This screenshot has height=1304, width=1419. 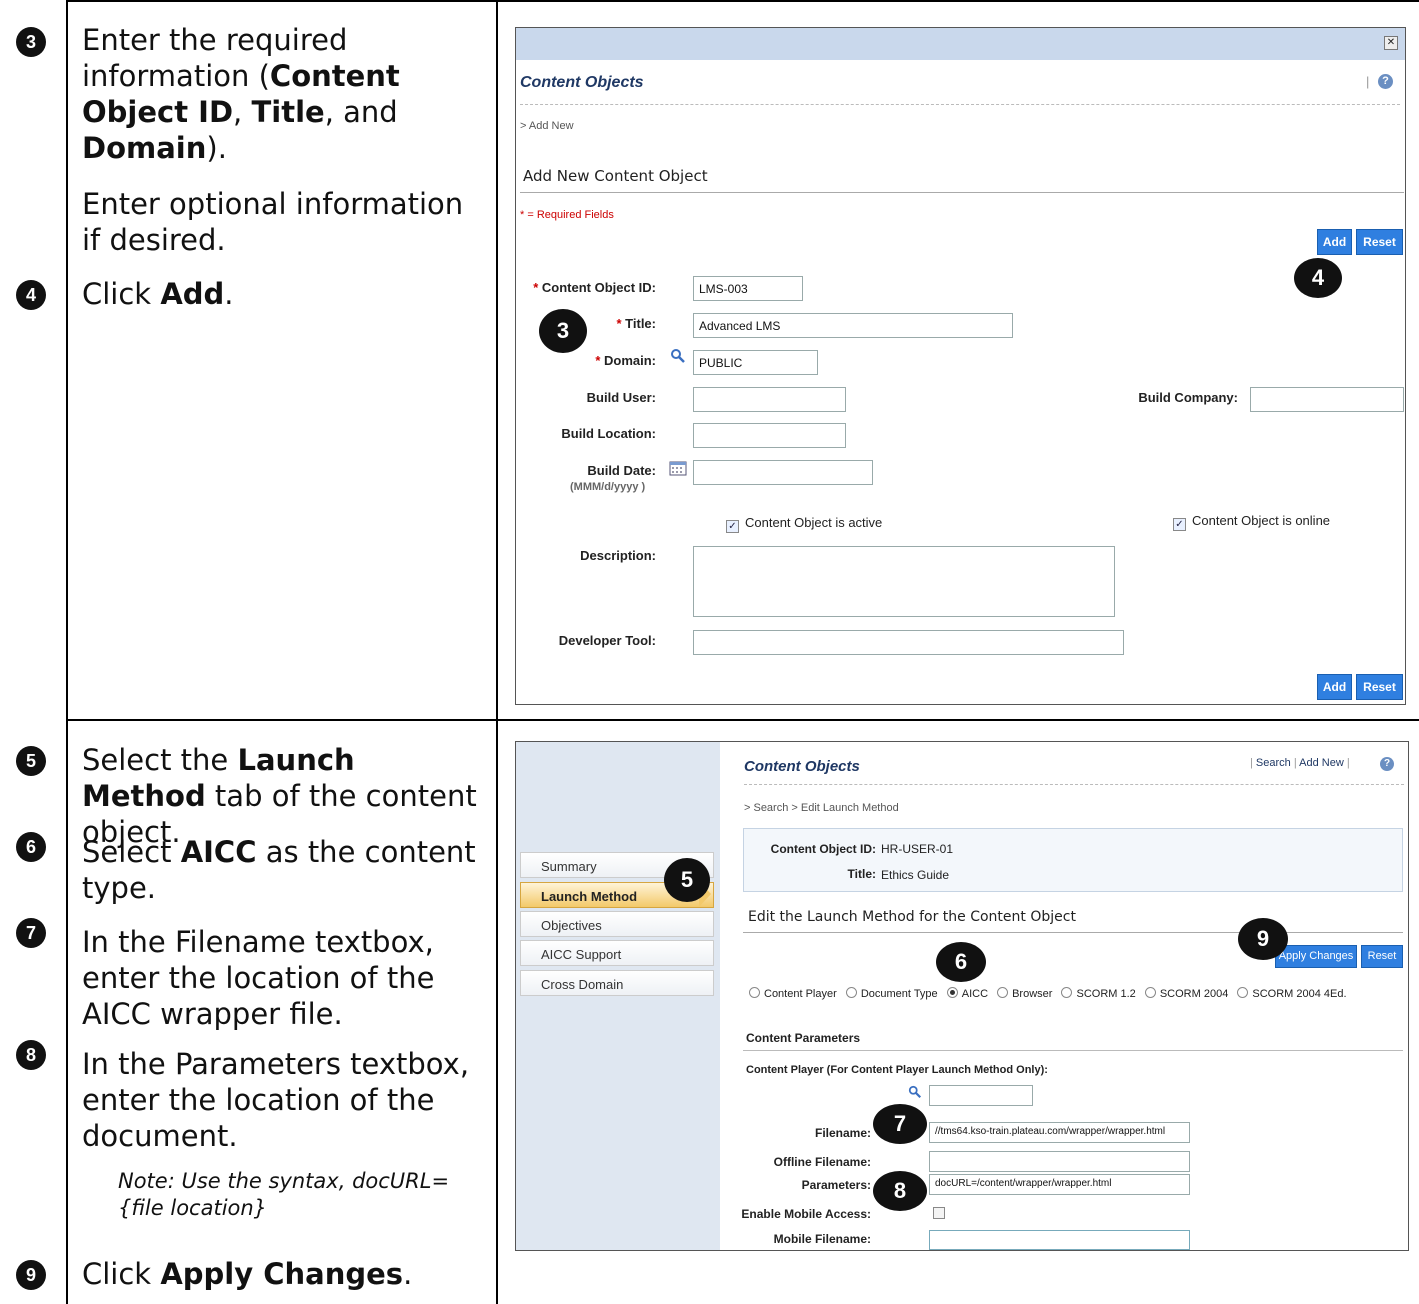 I want to click on radio-scorm-2004: SCORM 2004, so click(x=1186, y=993).